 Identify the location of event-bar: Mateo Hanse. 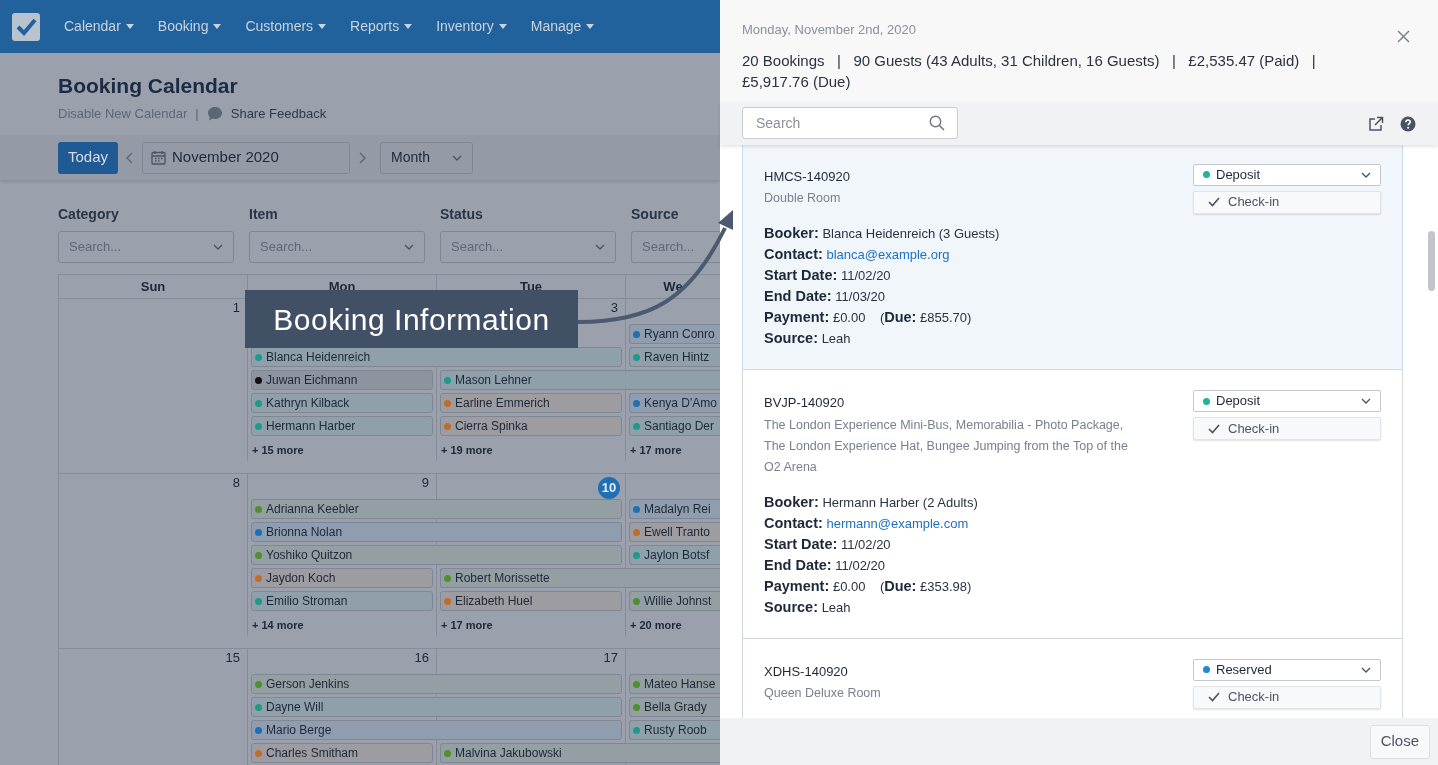
(674, 684).